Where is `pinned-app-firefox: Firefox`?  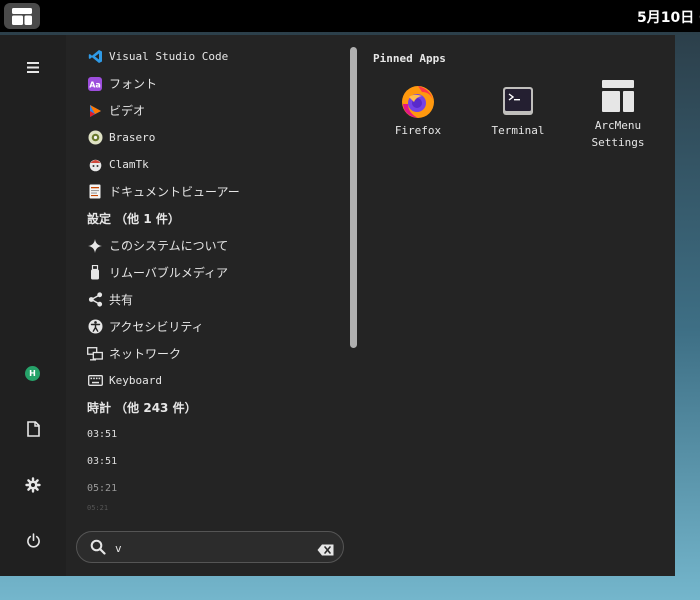 pinned-app-firefox: Firefox is located at coordinates (418, 109).